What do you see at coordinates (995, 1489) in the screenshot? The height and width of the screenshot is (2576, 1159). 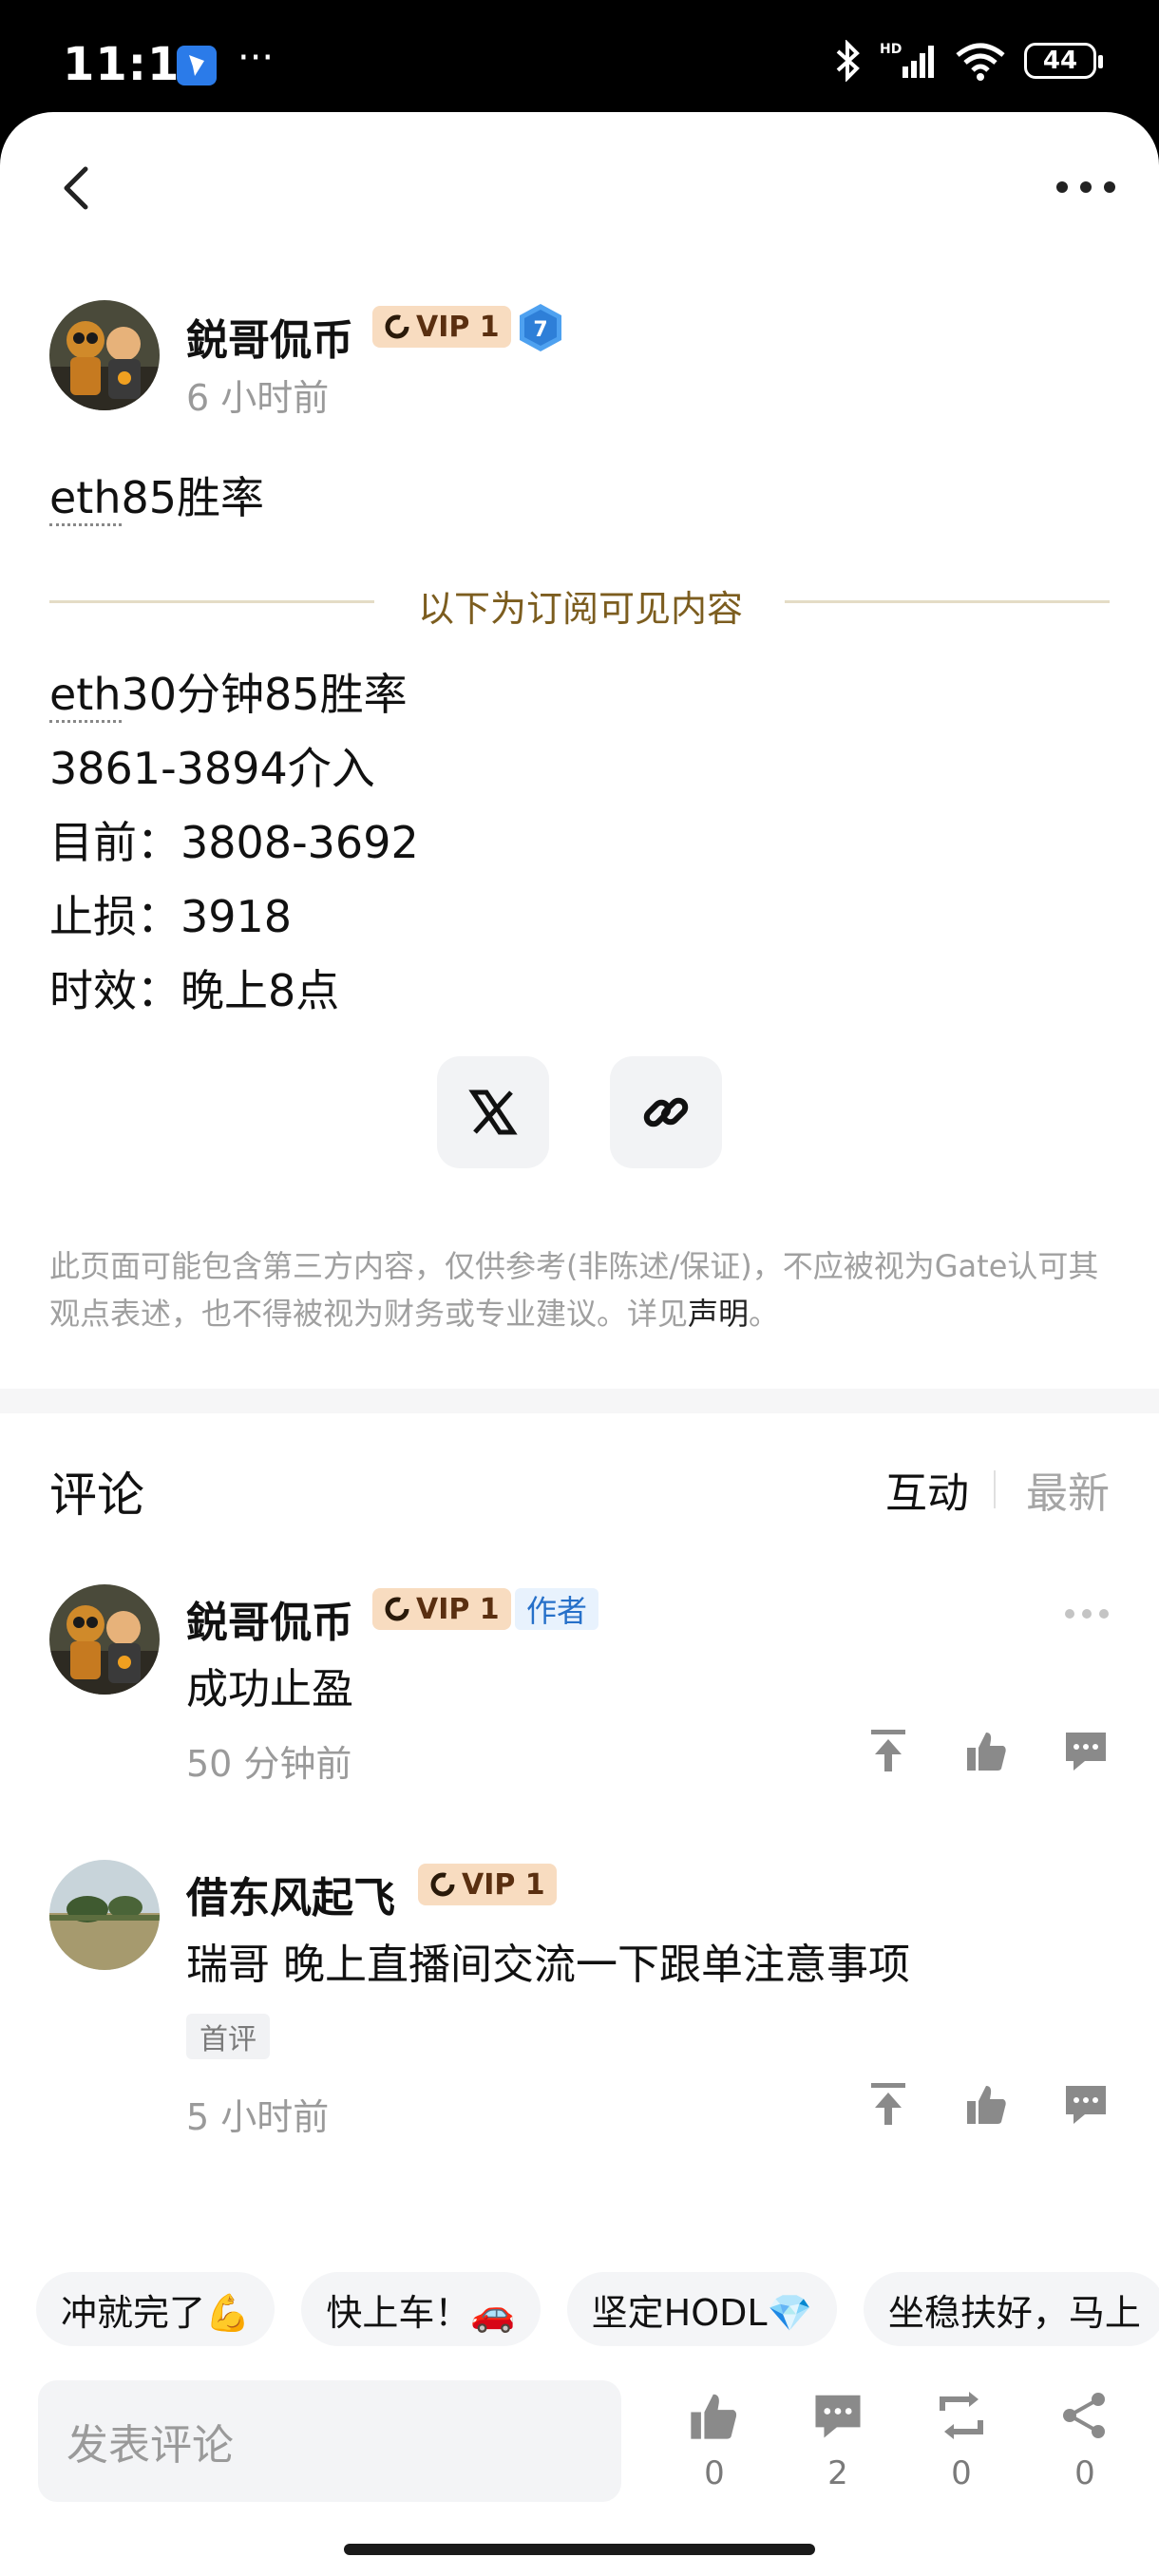 I see `tab-divider` at bounding box center [995, 1489].